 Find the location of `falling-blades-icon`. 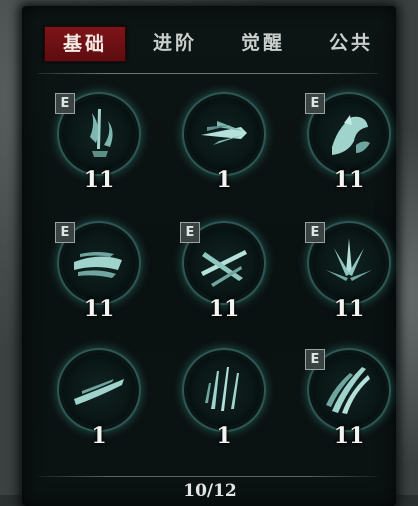

falling-blades-icon is located at coordinates (224, 390).